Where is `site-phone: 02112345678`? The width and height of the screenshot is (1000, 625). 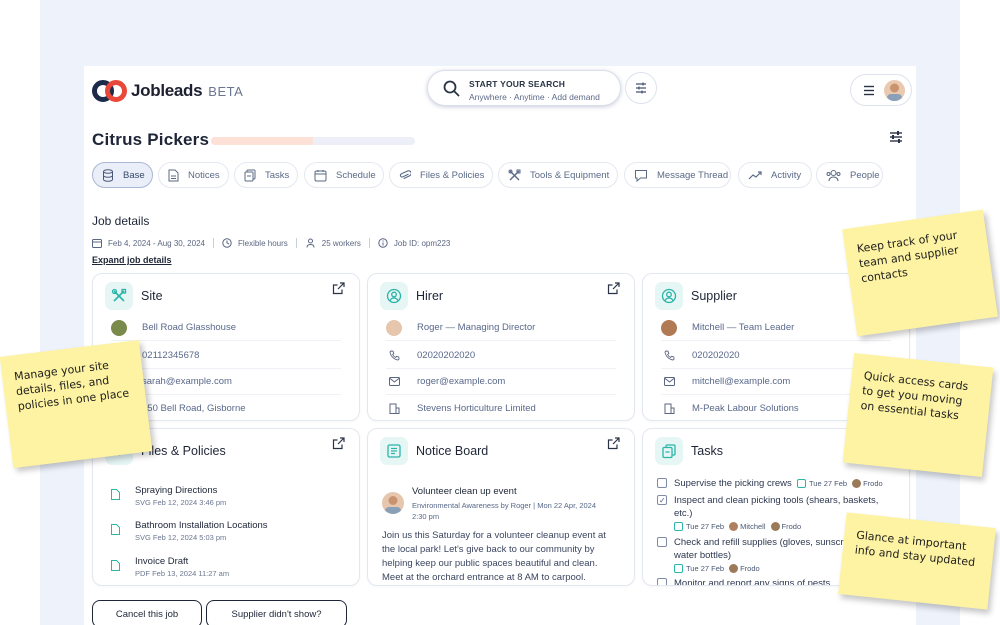
site-phone: 02112345678 is located at coordinates (170, 355).